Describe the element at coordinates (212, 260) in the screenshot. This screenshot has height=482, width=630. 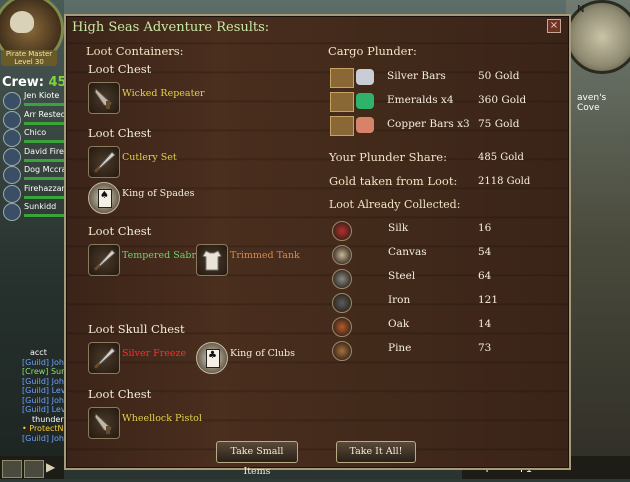
I see `shirt-icon` at that location.